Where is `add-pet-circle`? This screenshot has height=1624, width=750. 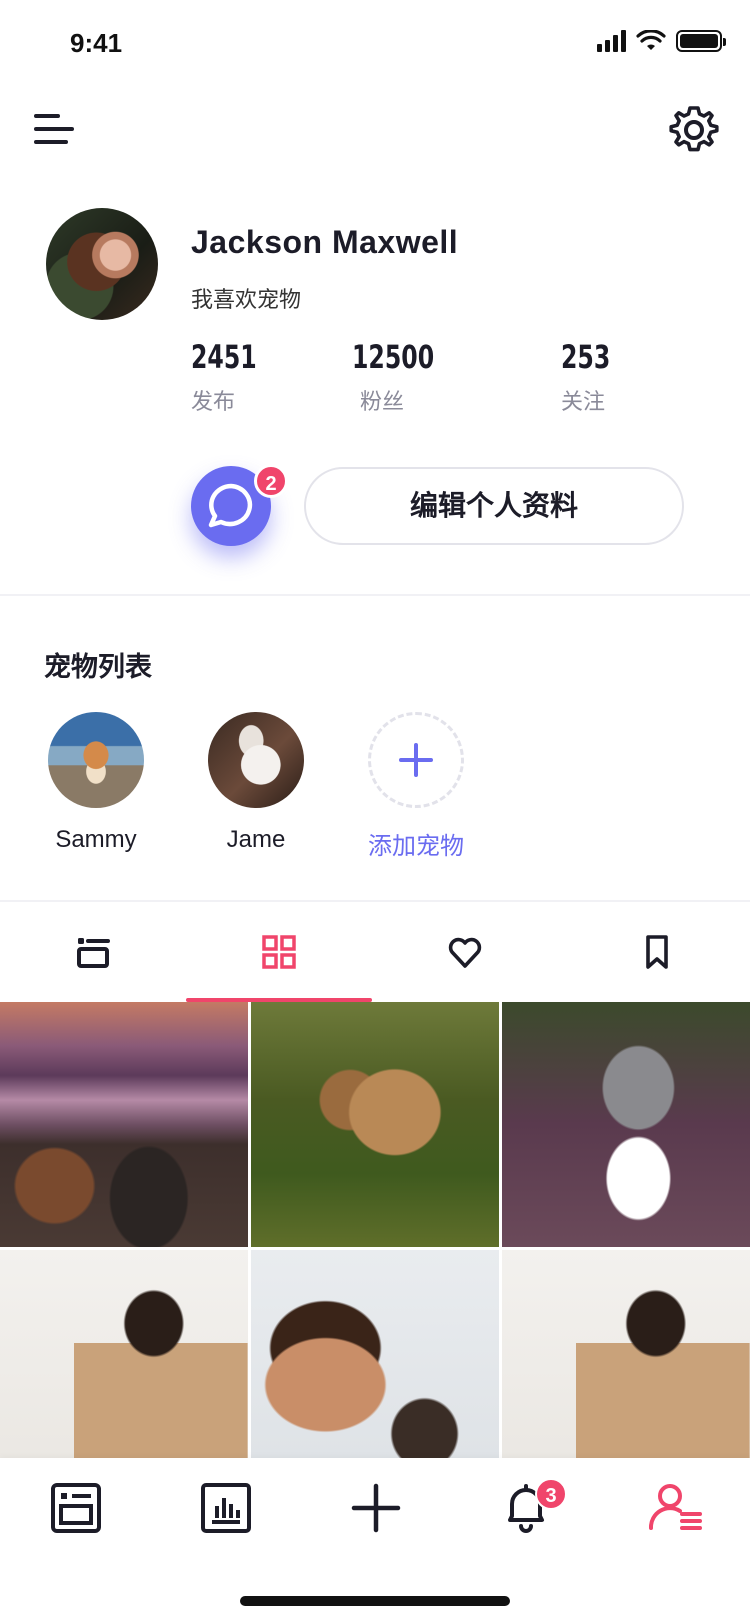 add-pet-circle is located at coordinates (416, 760).